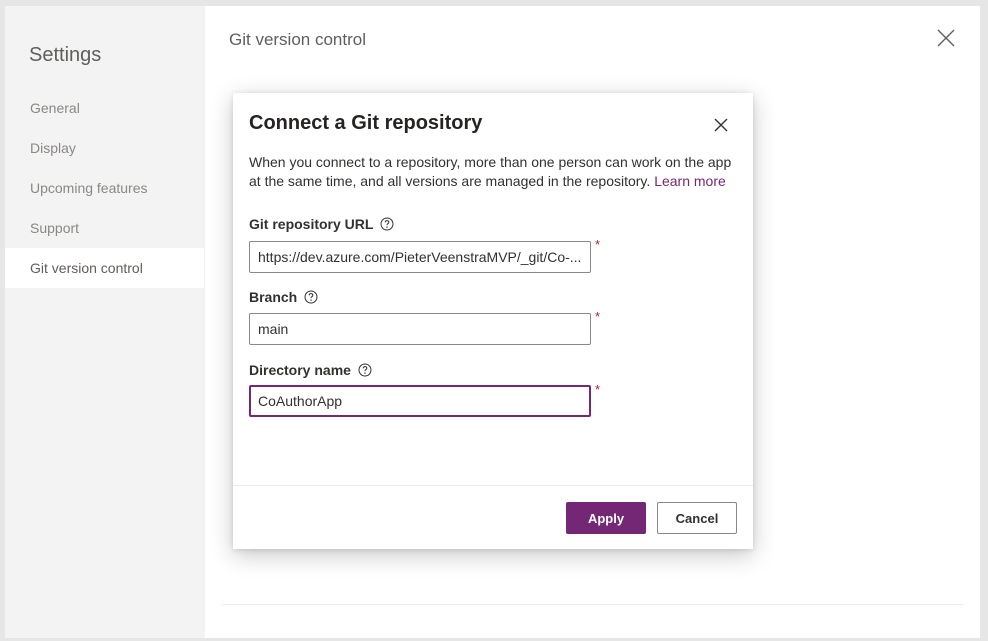 Image resolution: width=988 pixels, height=641 pixels. Describe the element at coordinates (946, 38) in the screenshot. I see `close-icon` at that location.